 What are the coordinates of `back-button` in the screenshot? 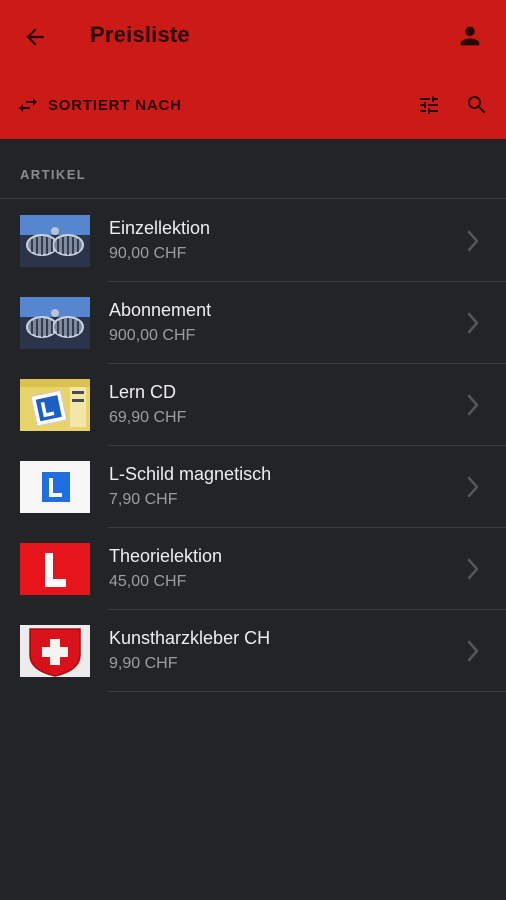 It's located at (35, 37).